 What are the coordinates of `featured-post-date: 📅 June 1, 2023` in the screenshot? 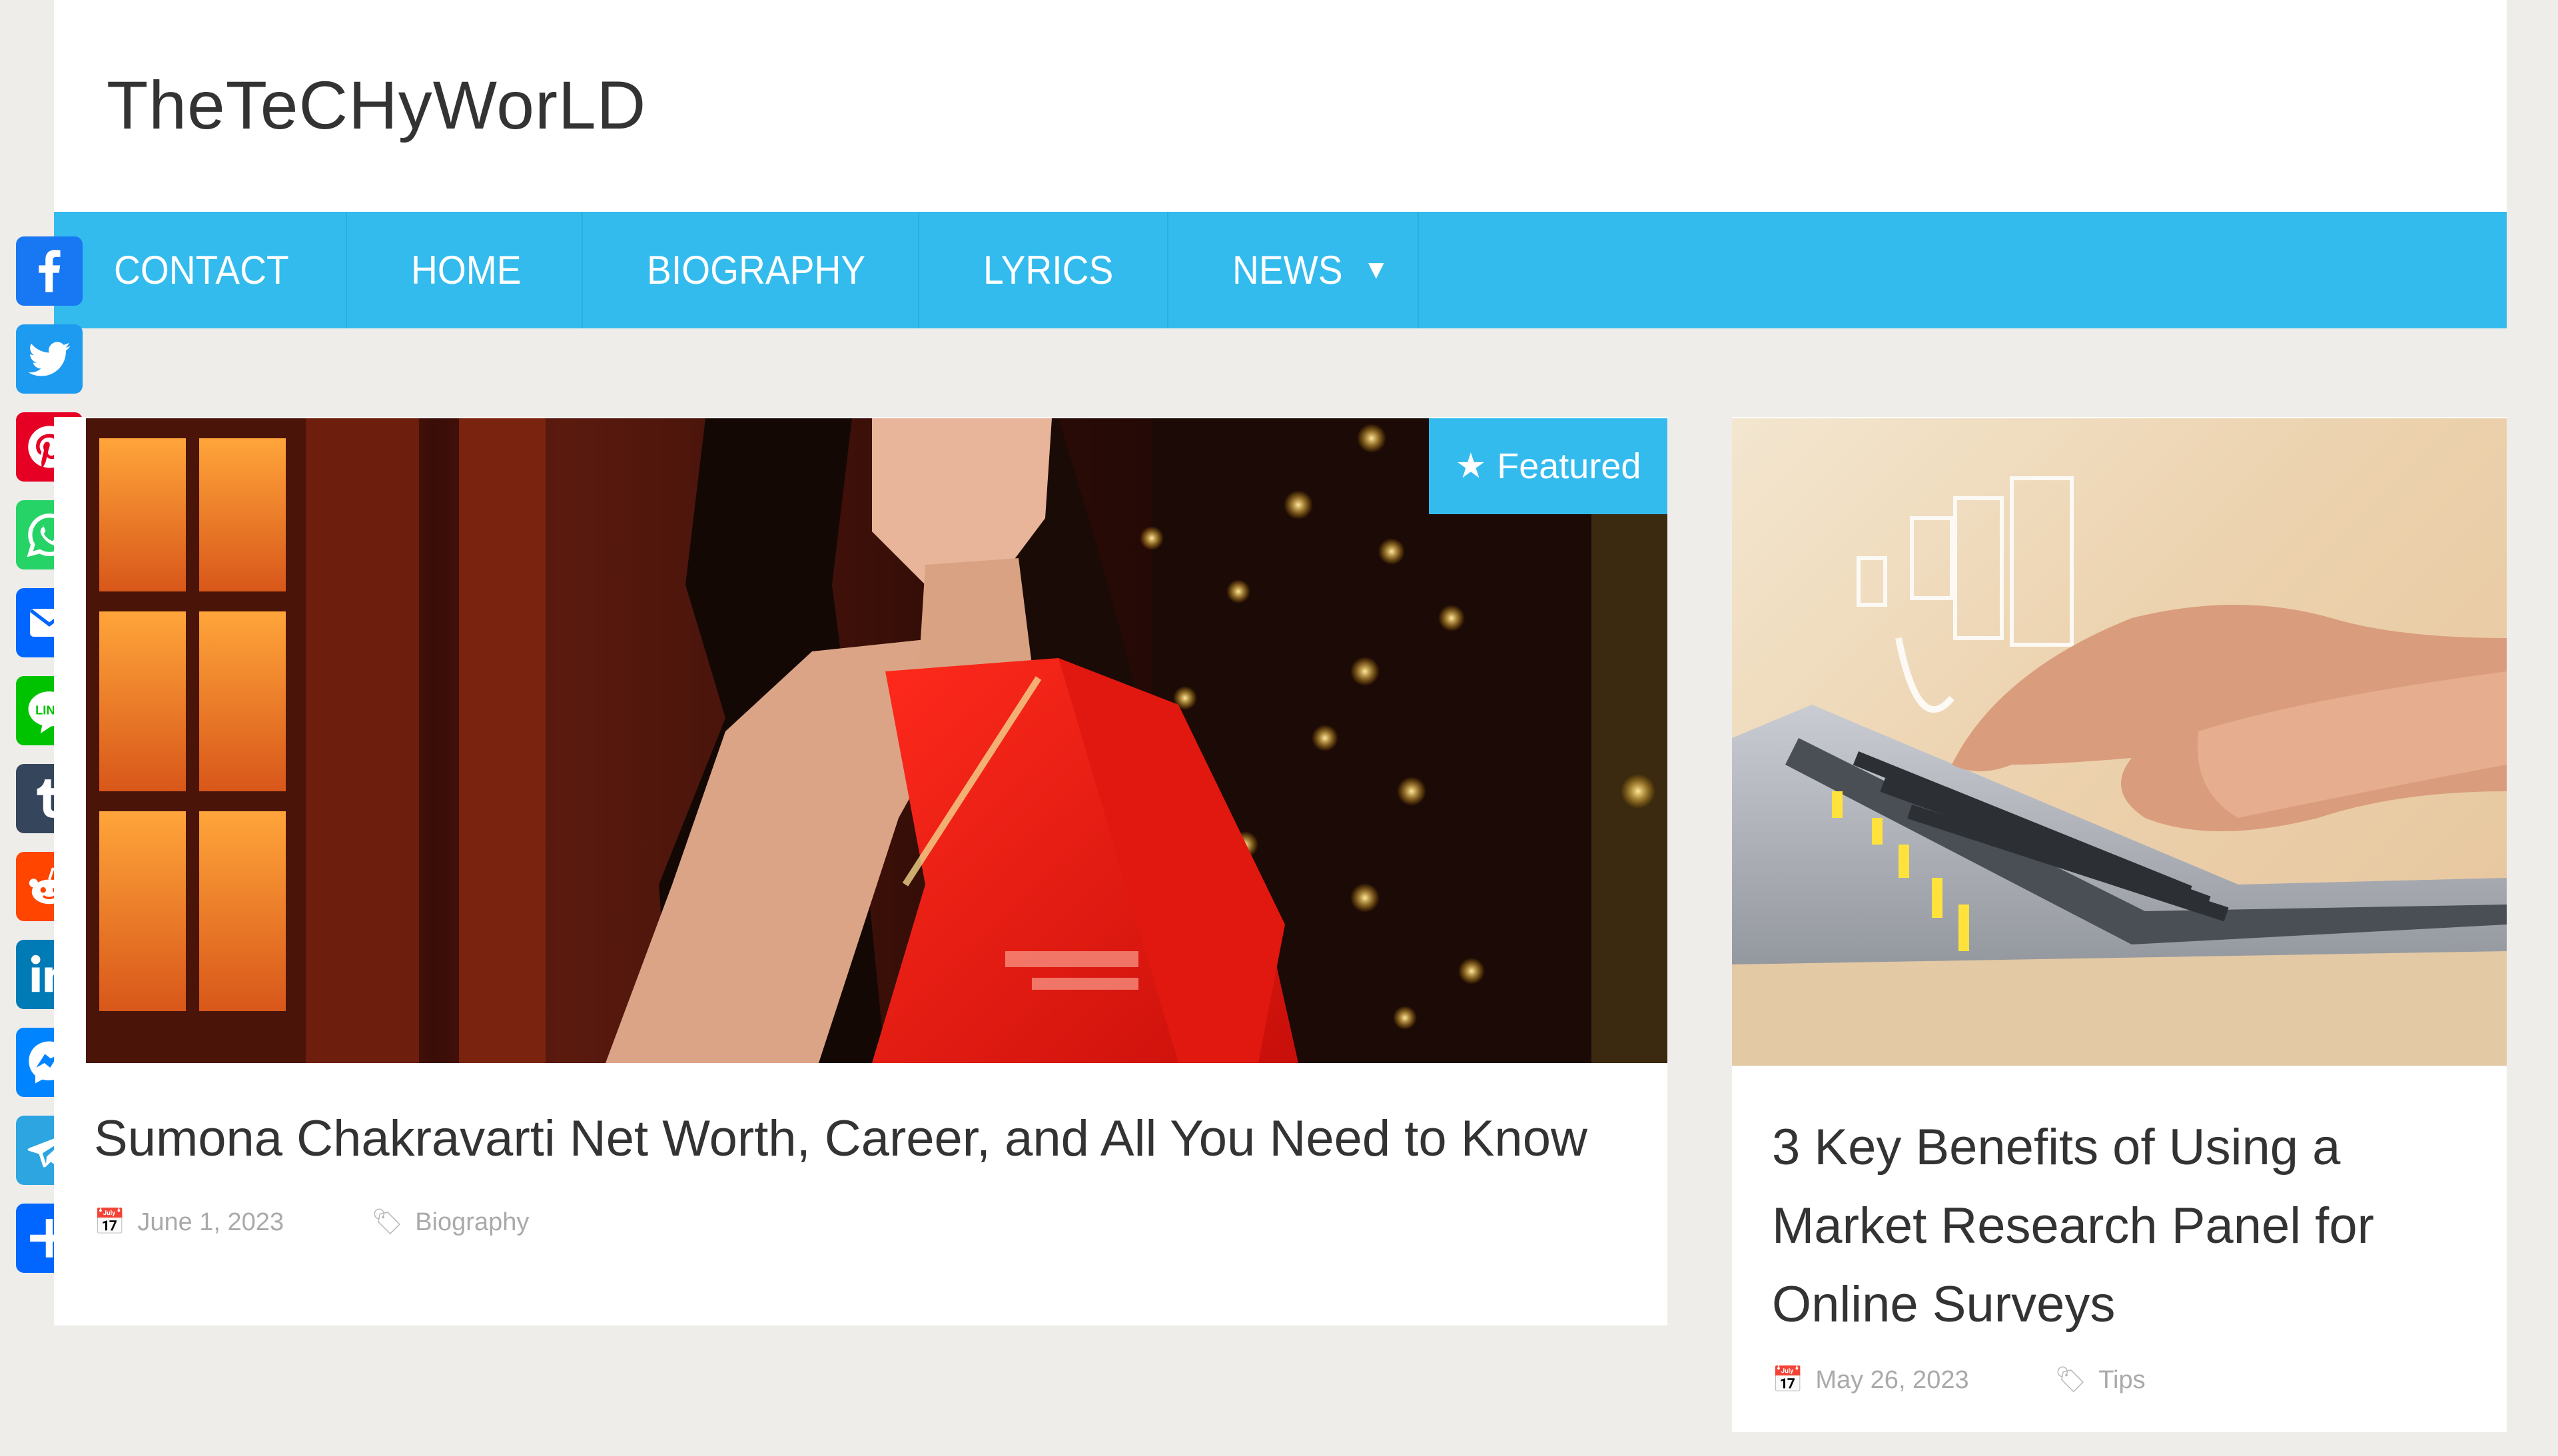 It's located at (189, 1222).